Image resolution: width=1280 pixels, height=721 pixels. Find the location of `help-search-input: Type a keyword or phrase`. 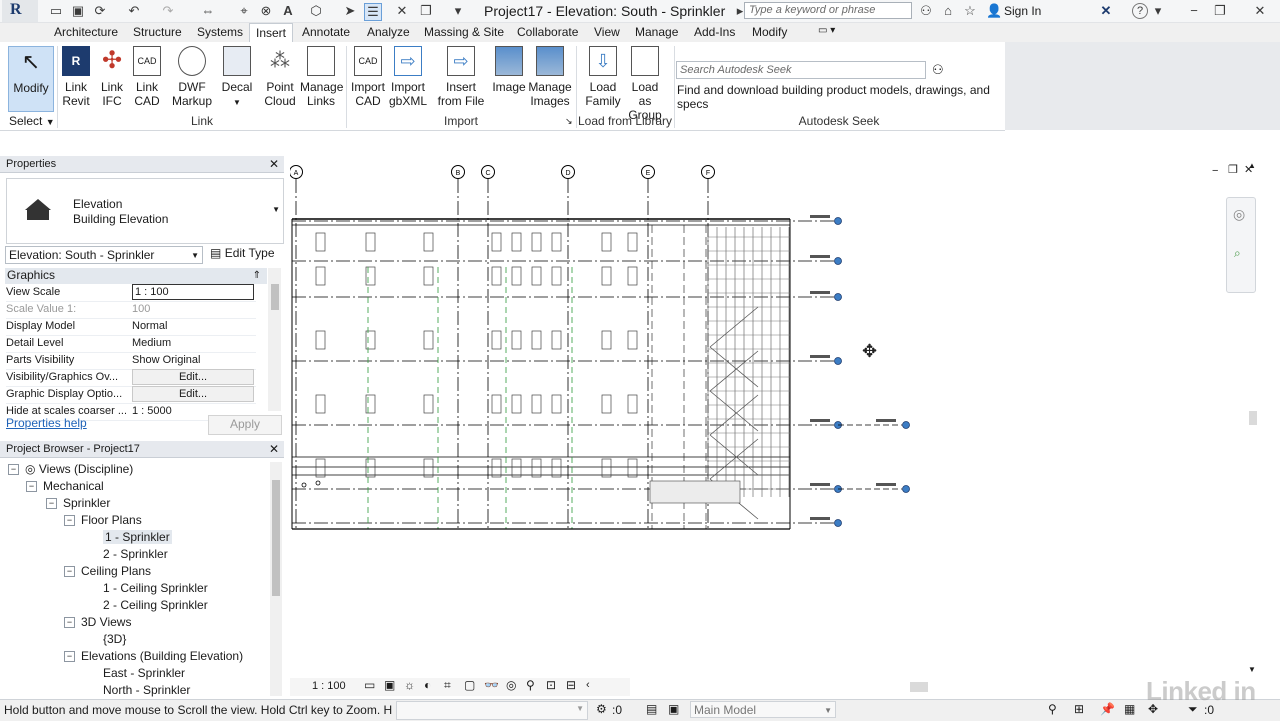

help-search-input: Type a keyword or phrase is located at coordinates (828, 10).